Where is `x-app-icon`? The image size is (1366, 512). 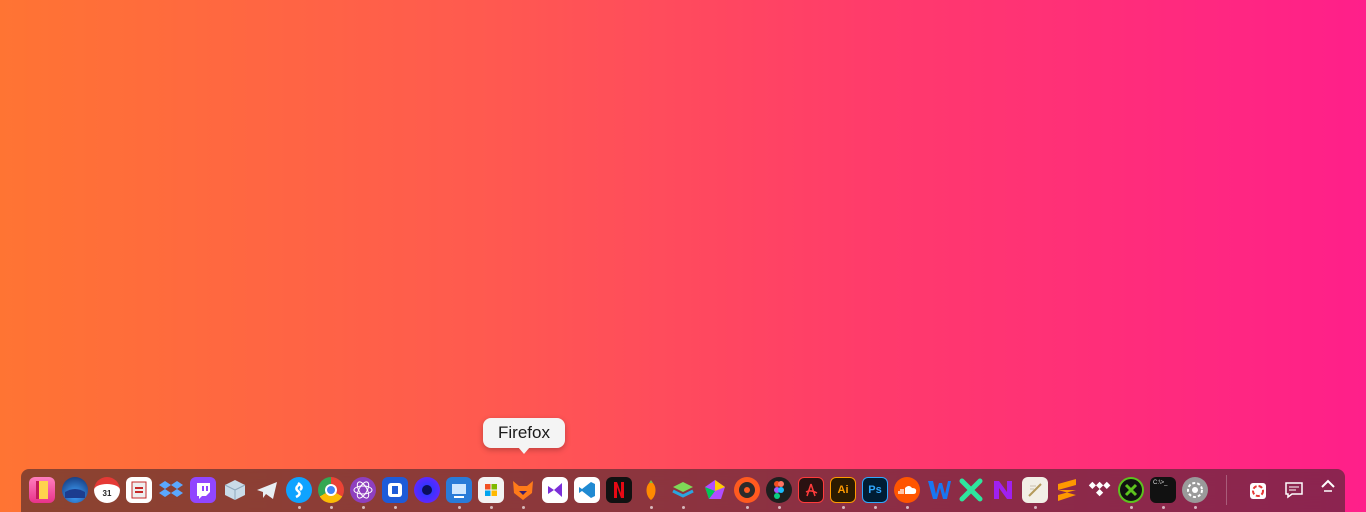 x-app-icon is located at coordinates (971, 490).